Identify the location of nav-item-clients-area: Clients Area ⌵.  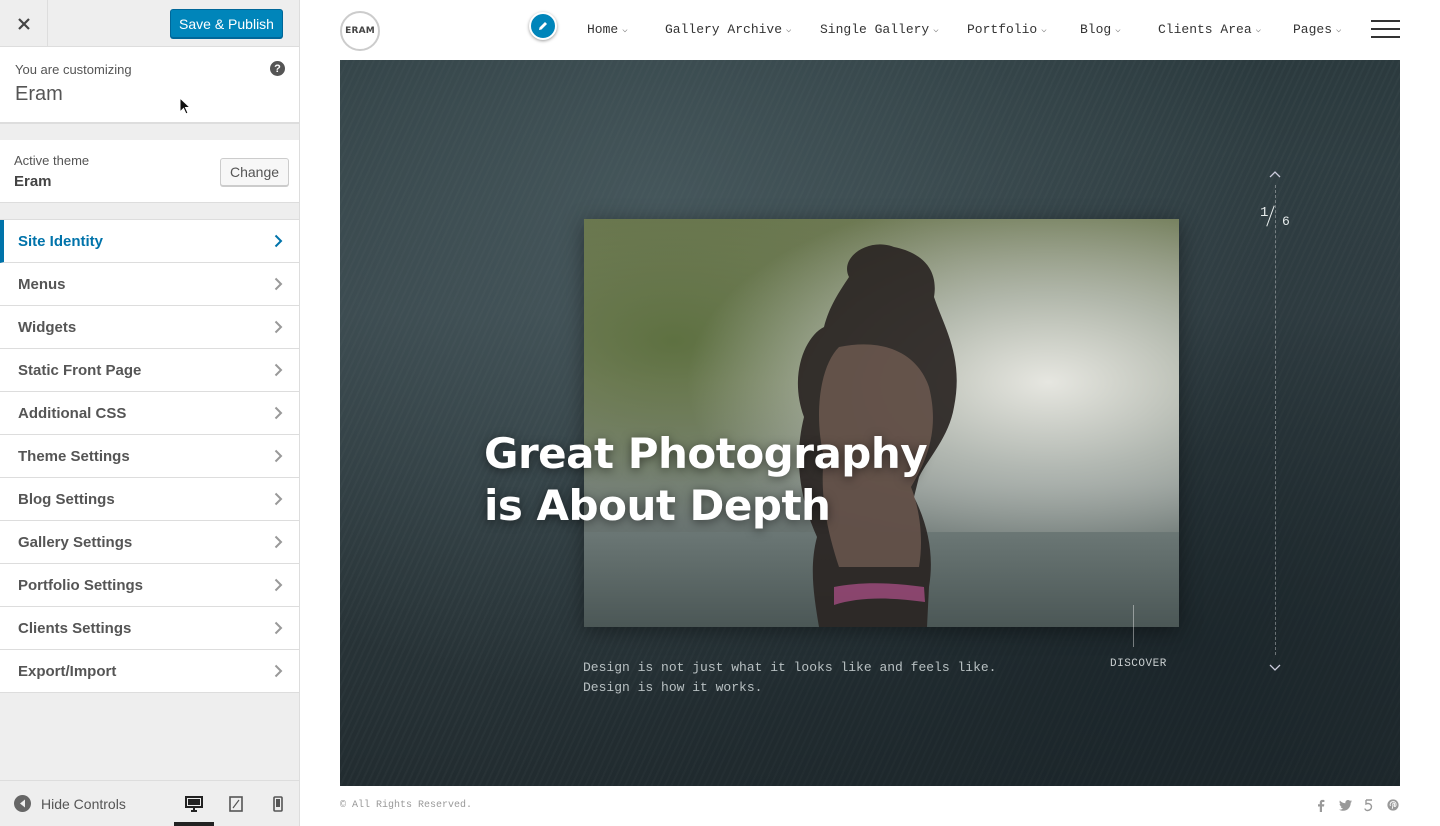
(1209, 29).